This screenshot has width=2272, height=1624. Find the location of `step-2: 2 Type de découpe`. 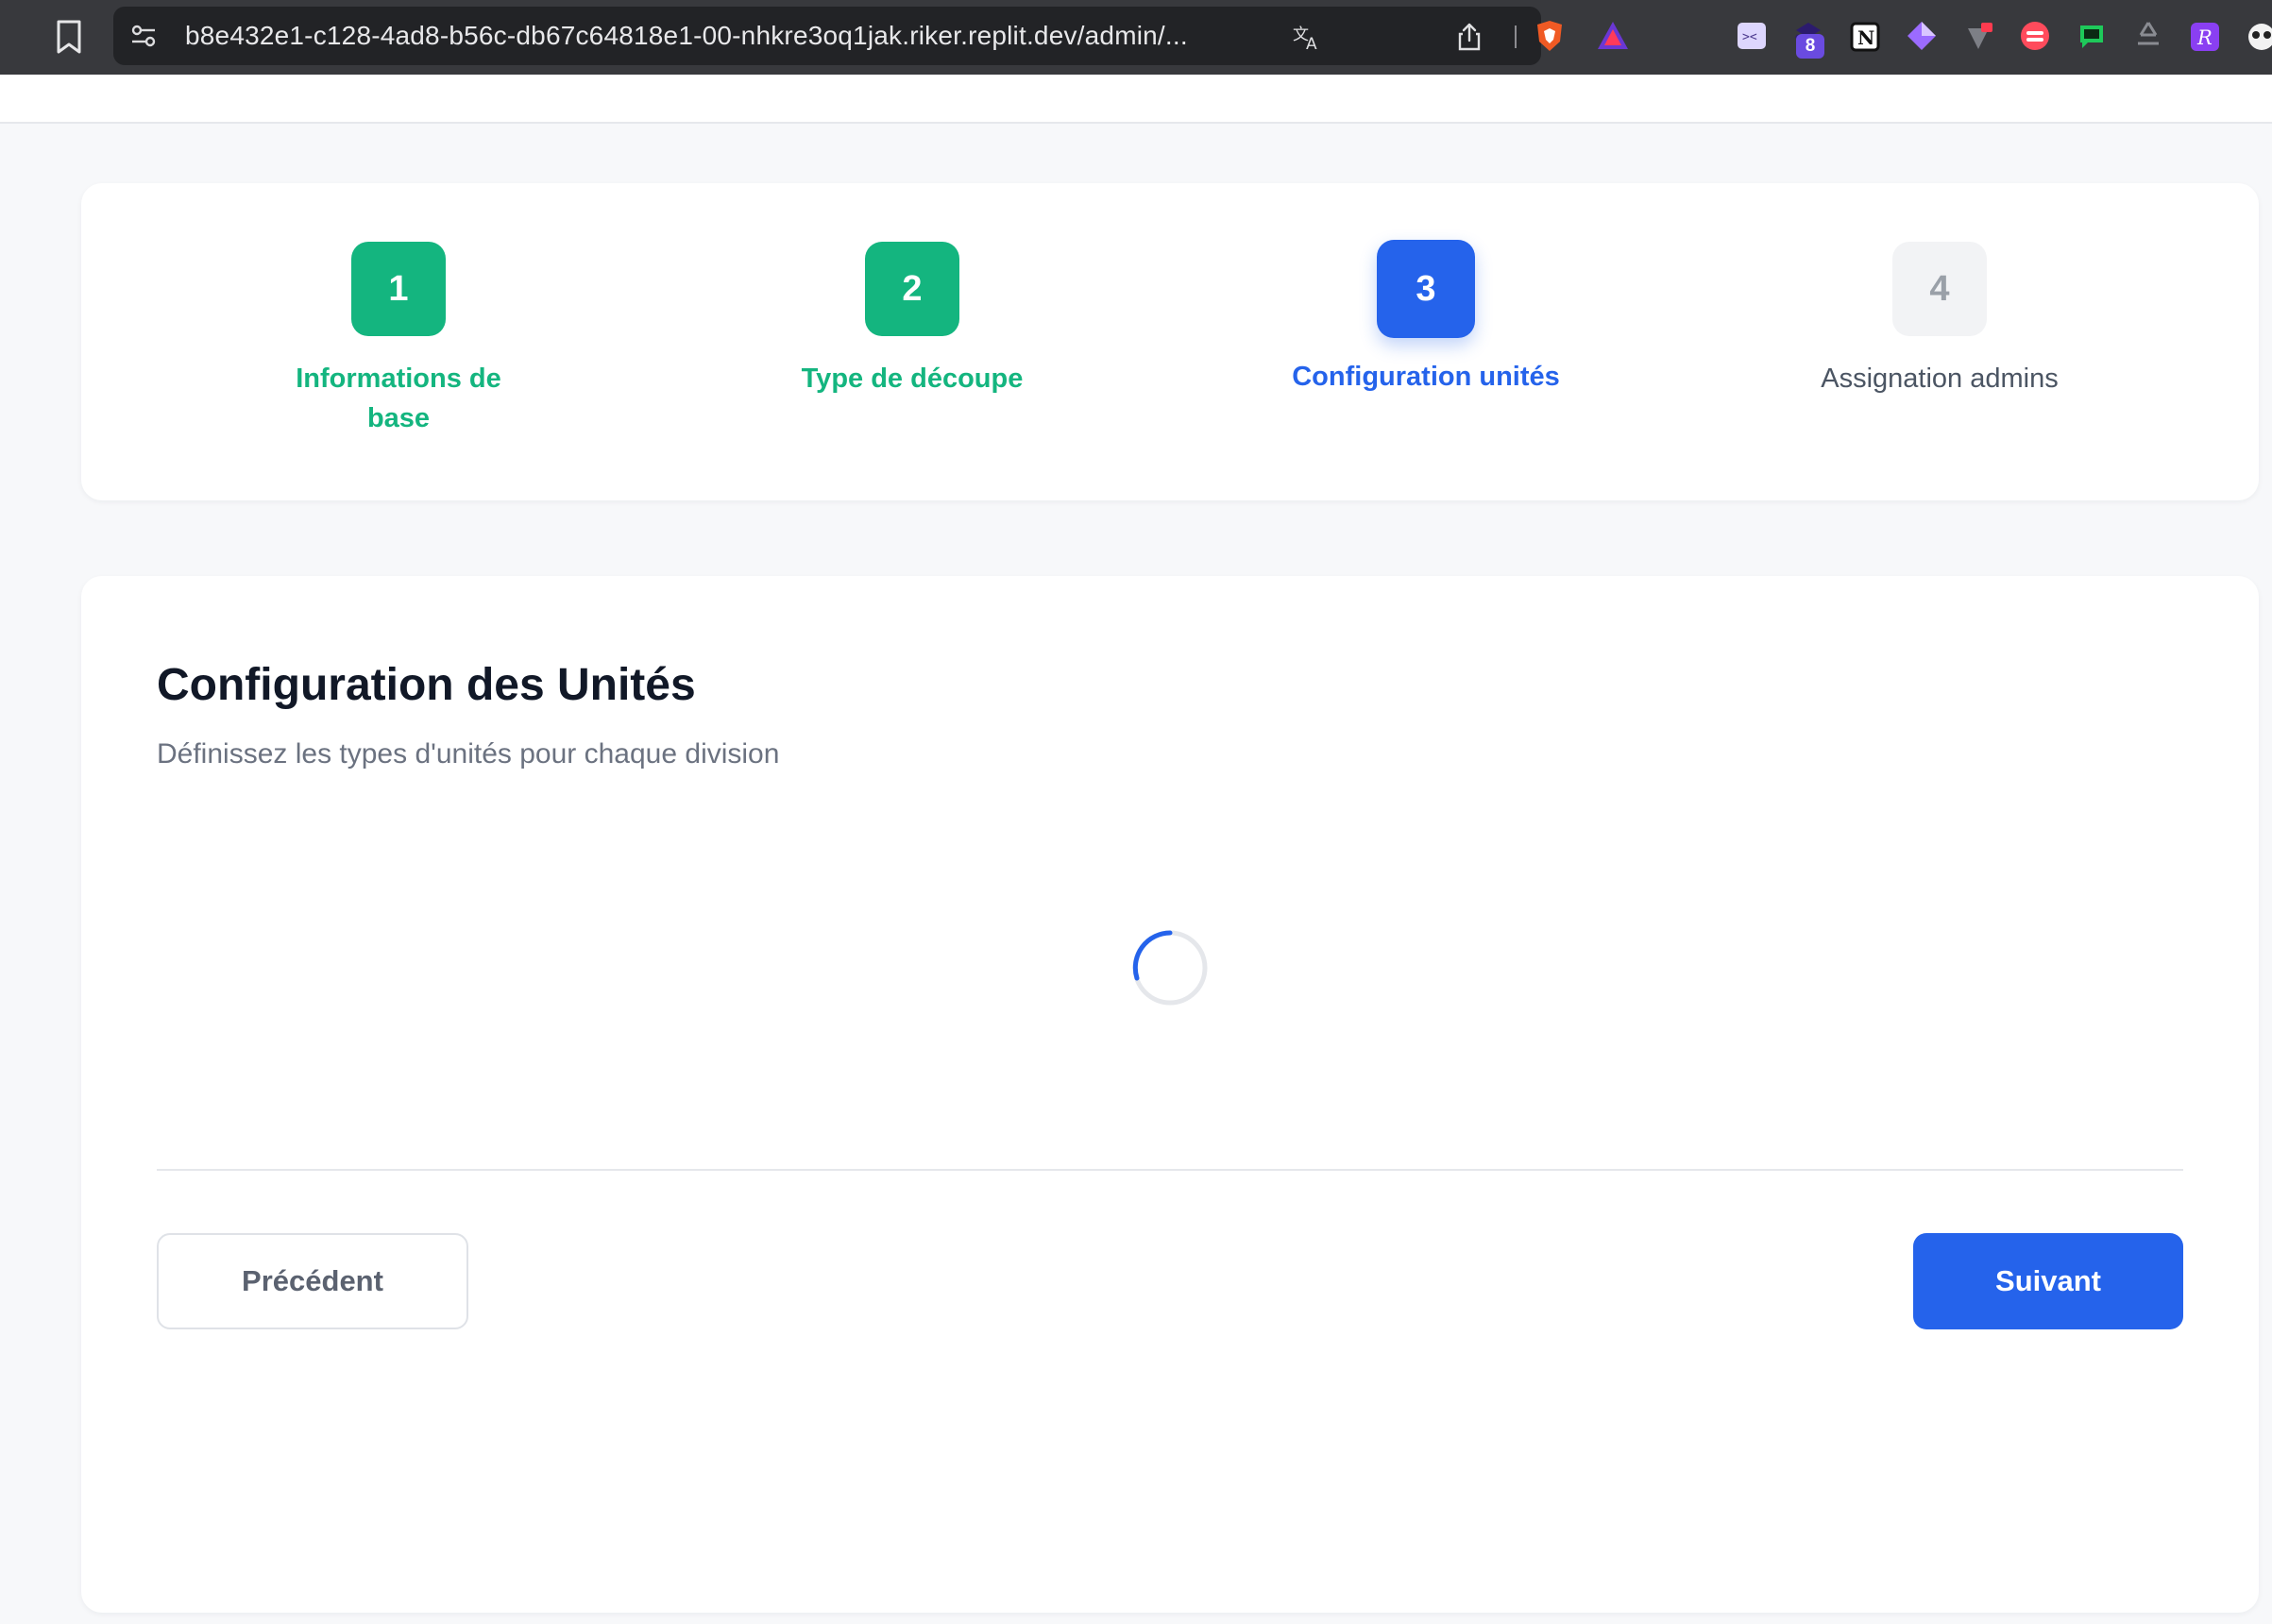

step-2: 2 Type de découpe is located at coordinates (912, 320).